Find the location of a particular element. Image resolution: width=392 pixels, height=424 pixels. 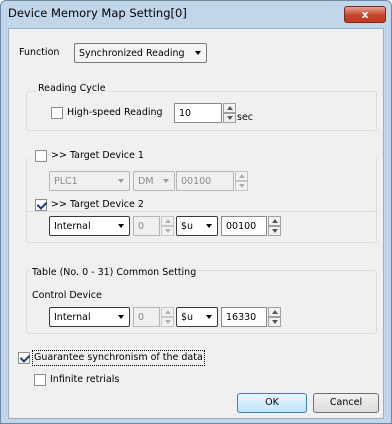

target-device-2-type-select: Internal is located at coordinates (89, 226).